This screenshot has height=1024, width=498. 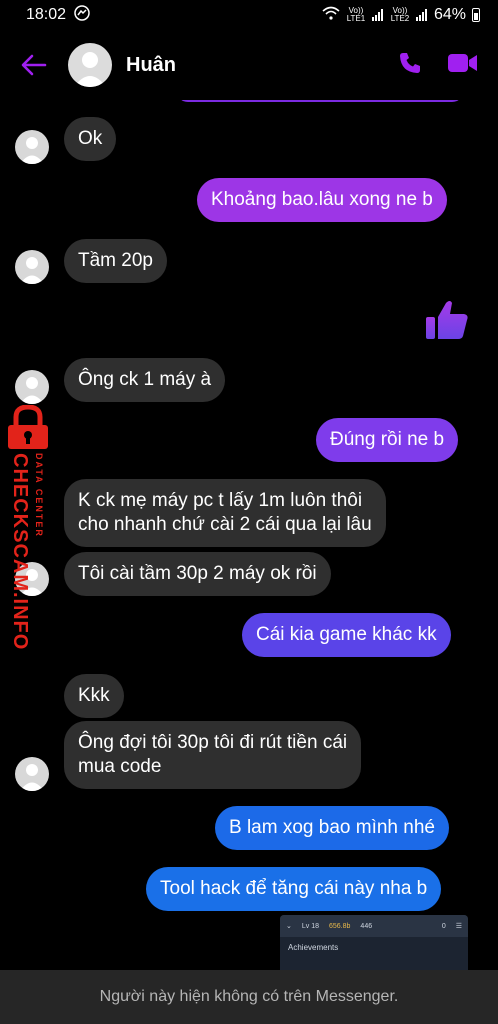 What do you see at coordinates (346, 635) in the screenshot?
I see `message-bubble-outgoing: Cái kia game khác kk` at bounding box center [346, 635].